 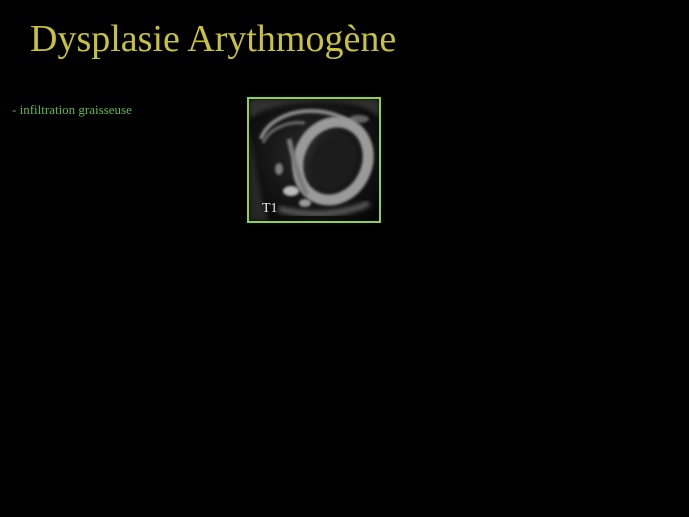 What do you see at coordinates (213, 39) in the screenshot?
I see `slide-title: Dysplasie Arythmogène` at bounding box center [213, 39].